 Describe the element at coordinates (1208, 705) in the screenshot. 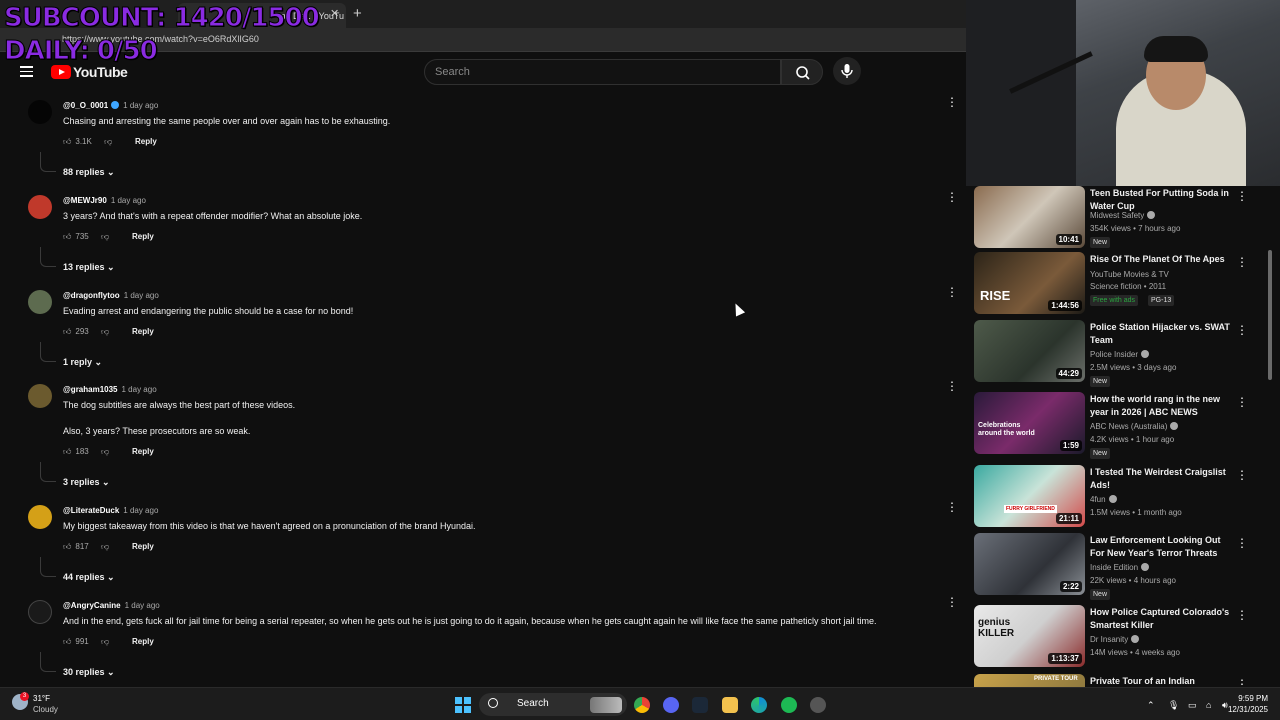

I see `network-icon: ⌂` at that location.